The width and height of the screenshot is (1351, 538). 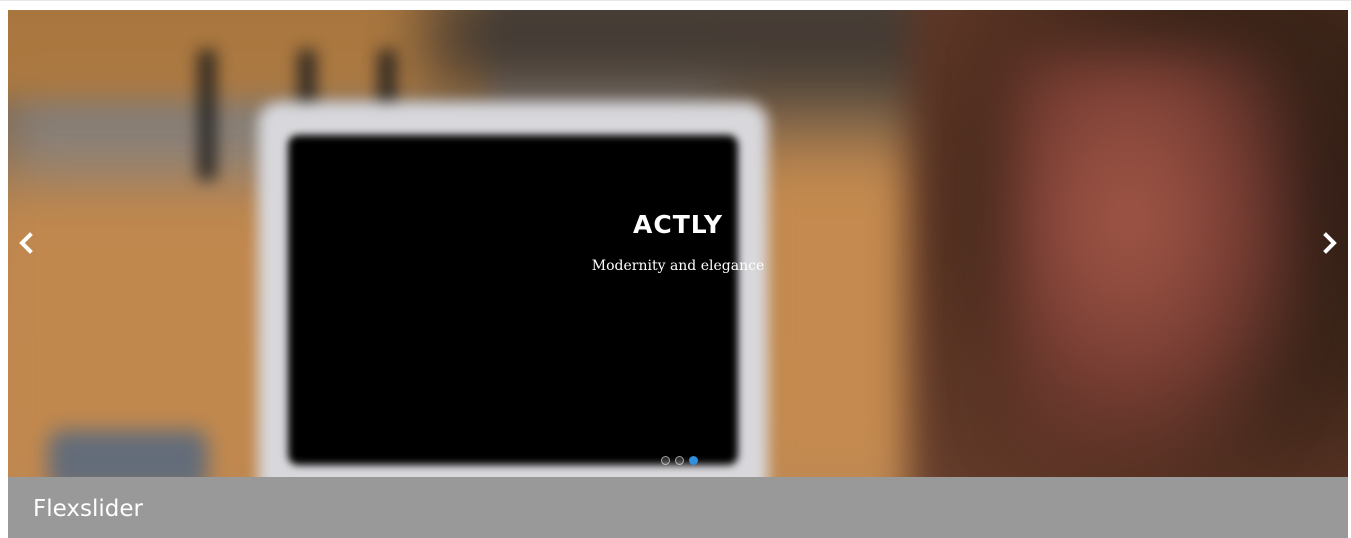 I want to click on chevron-left-icon, so click(x=26, y=243).